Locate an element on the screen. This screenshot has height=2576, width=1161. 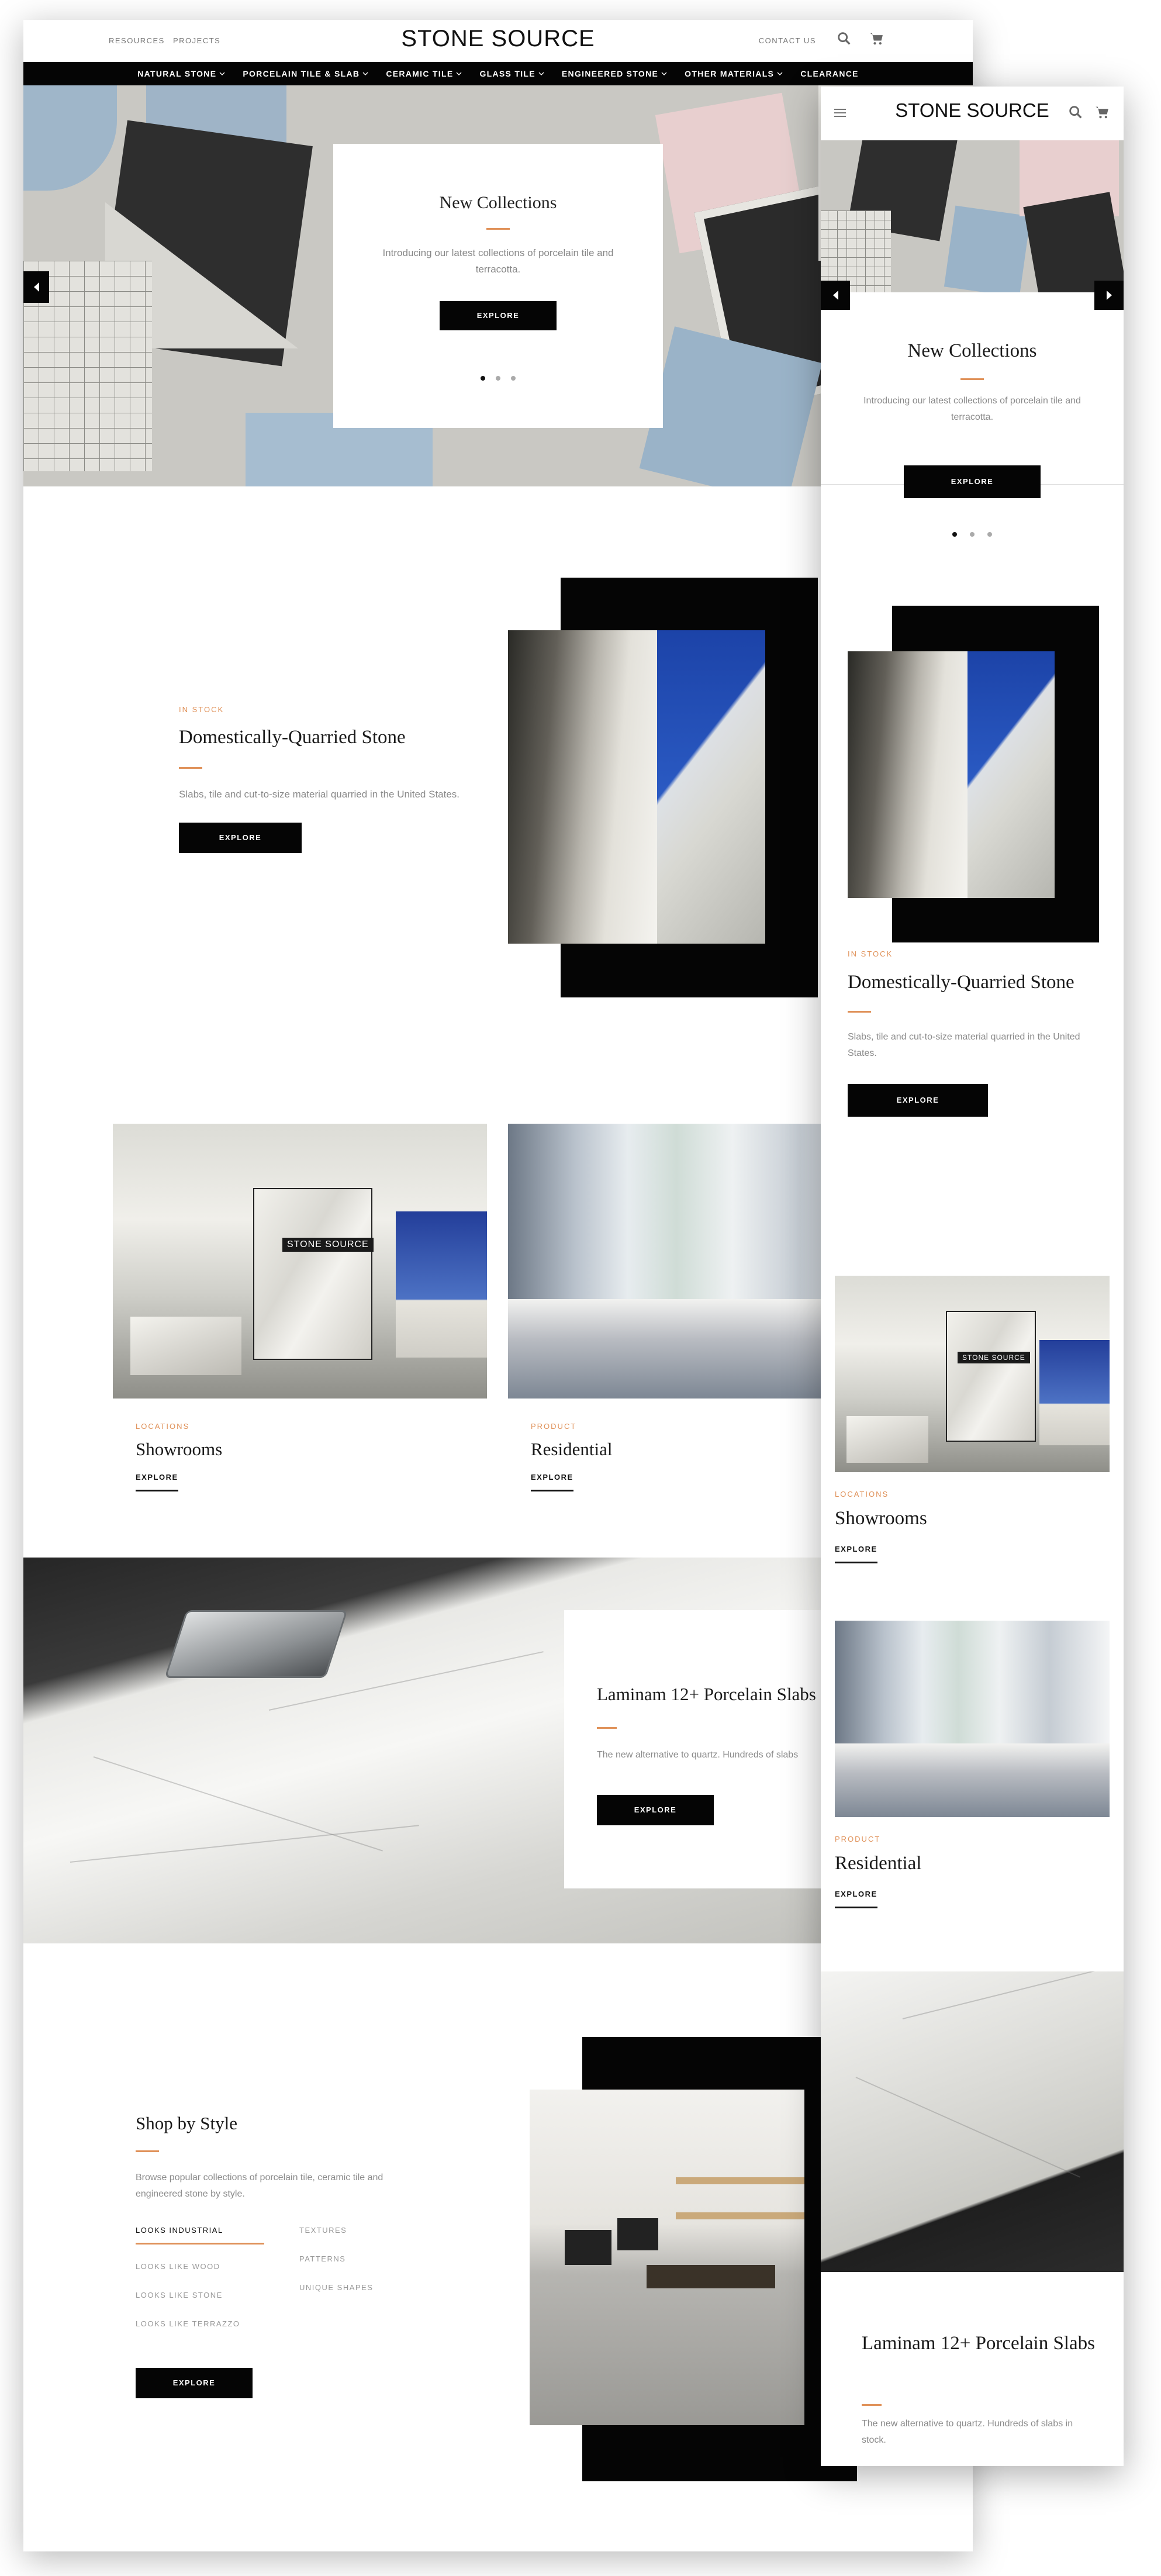
hero-explore-button: EXPLORE is located at coordinates (498, 315).